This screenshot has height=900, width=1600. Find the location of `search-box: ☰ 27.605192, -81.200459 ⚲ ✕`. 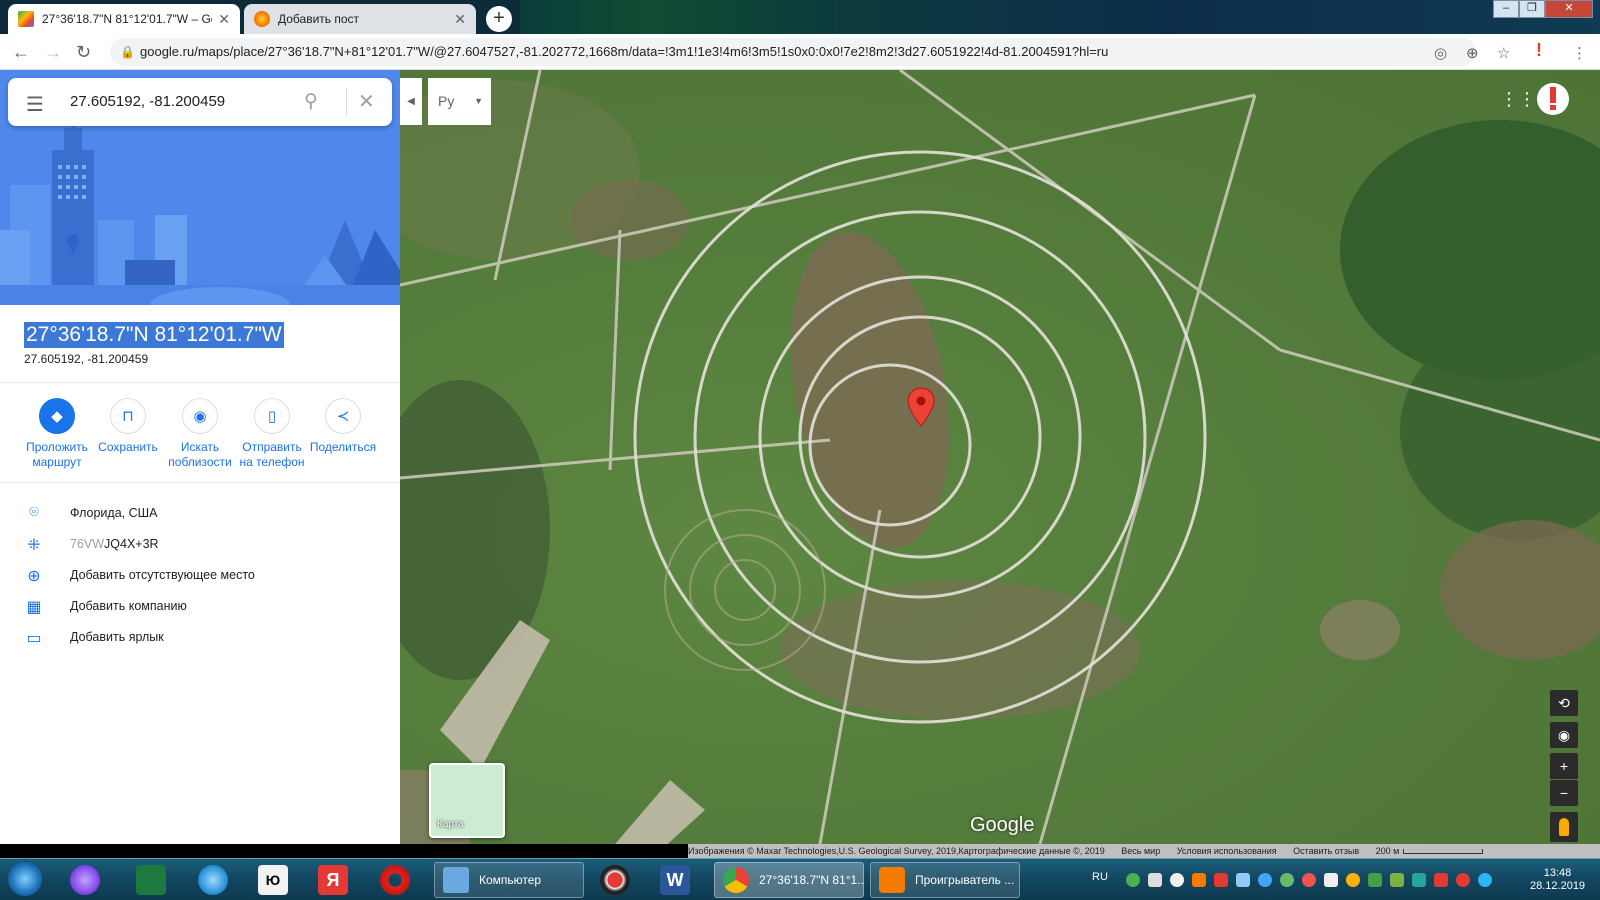

search-box: ☰ 27.605192, -81.200459 ⚲ ✕ is located at coordinates (200, 102).